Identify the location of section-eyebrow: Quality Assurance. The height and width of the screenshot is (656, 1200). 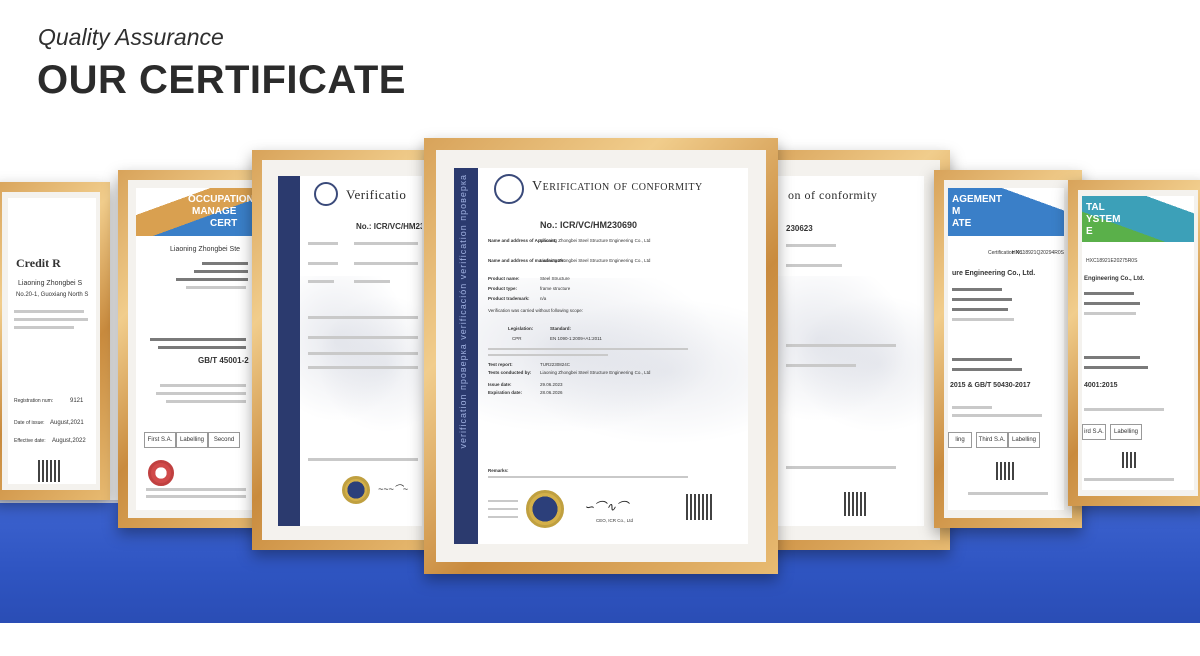
(131, 37).